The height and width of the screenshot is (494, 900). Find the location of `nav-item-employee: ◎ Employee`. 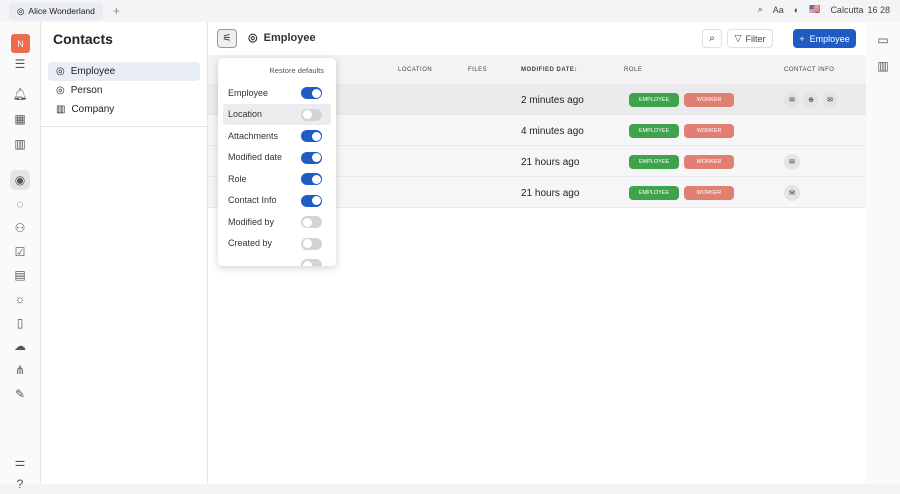

nav-item-employee: ◎ Employee is located at coordinates (124, 71).